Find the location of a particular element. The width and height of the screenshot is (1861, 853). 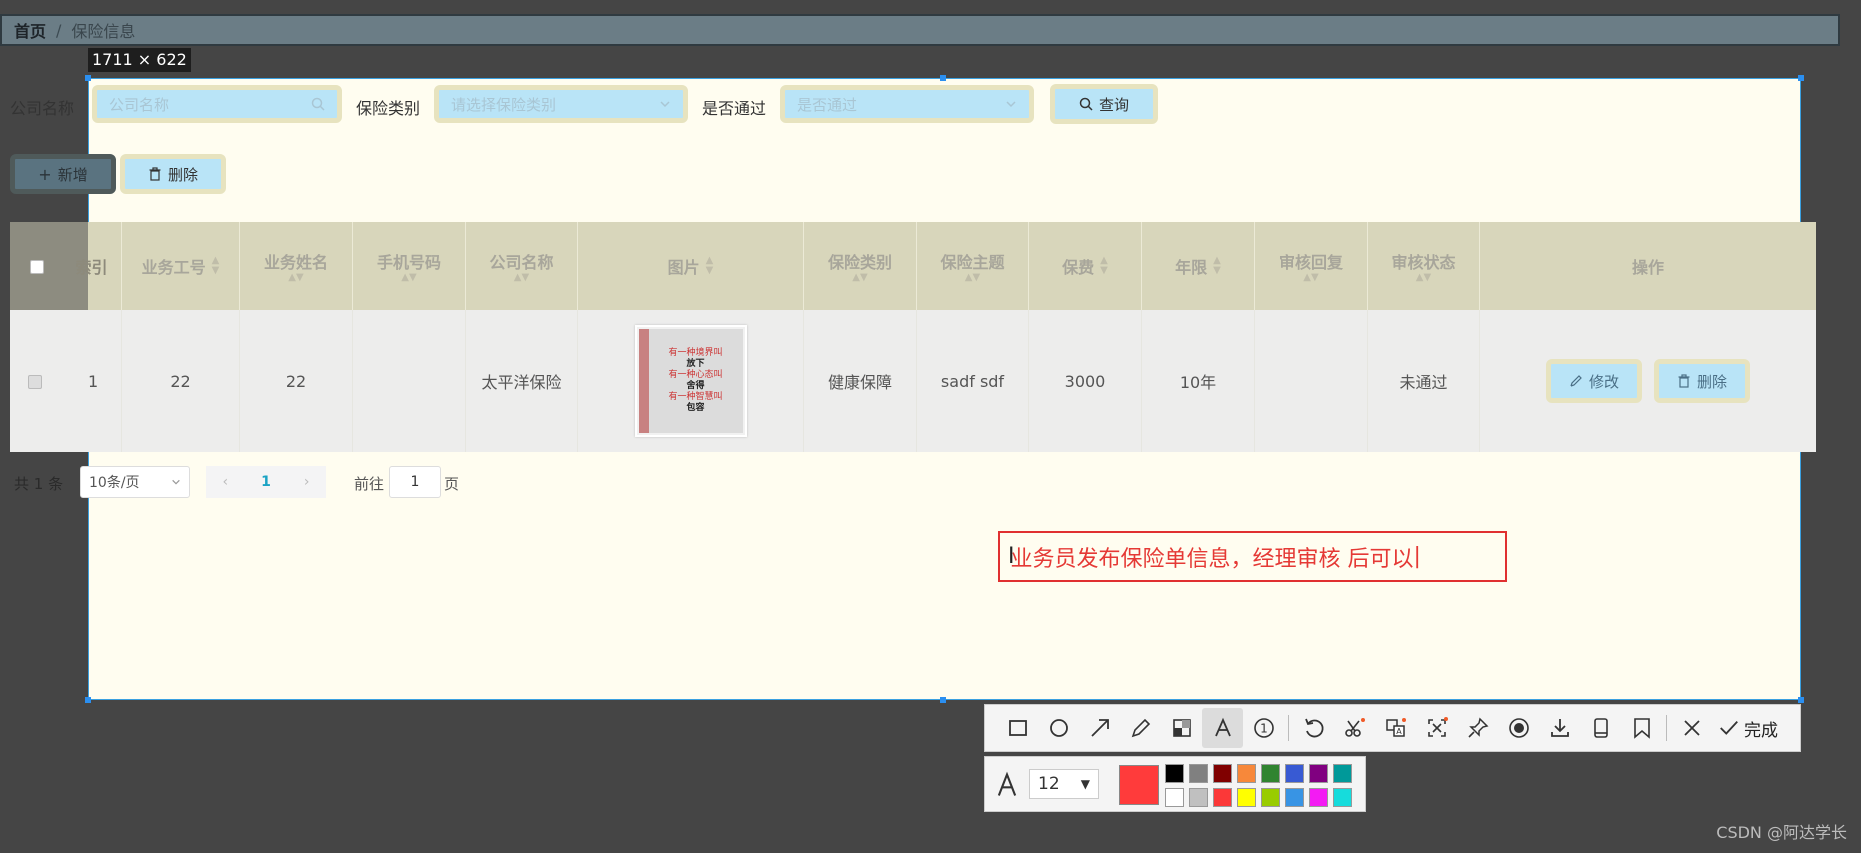

edit-button: 修改 is located at coordinates (1594, 381).